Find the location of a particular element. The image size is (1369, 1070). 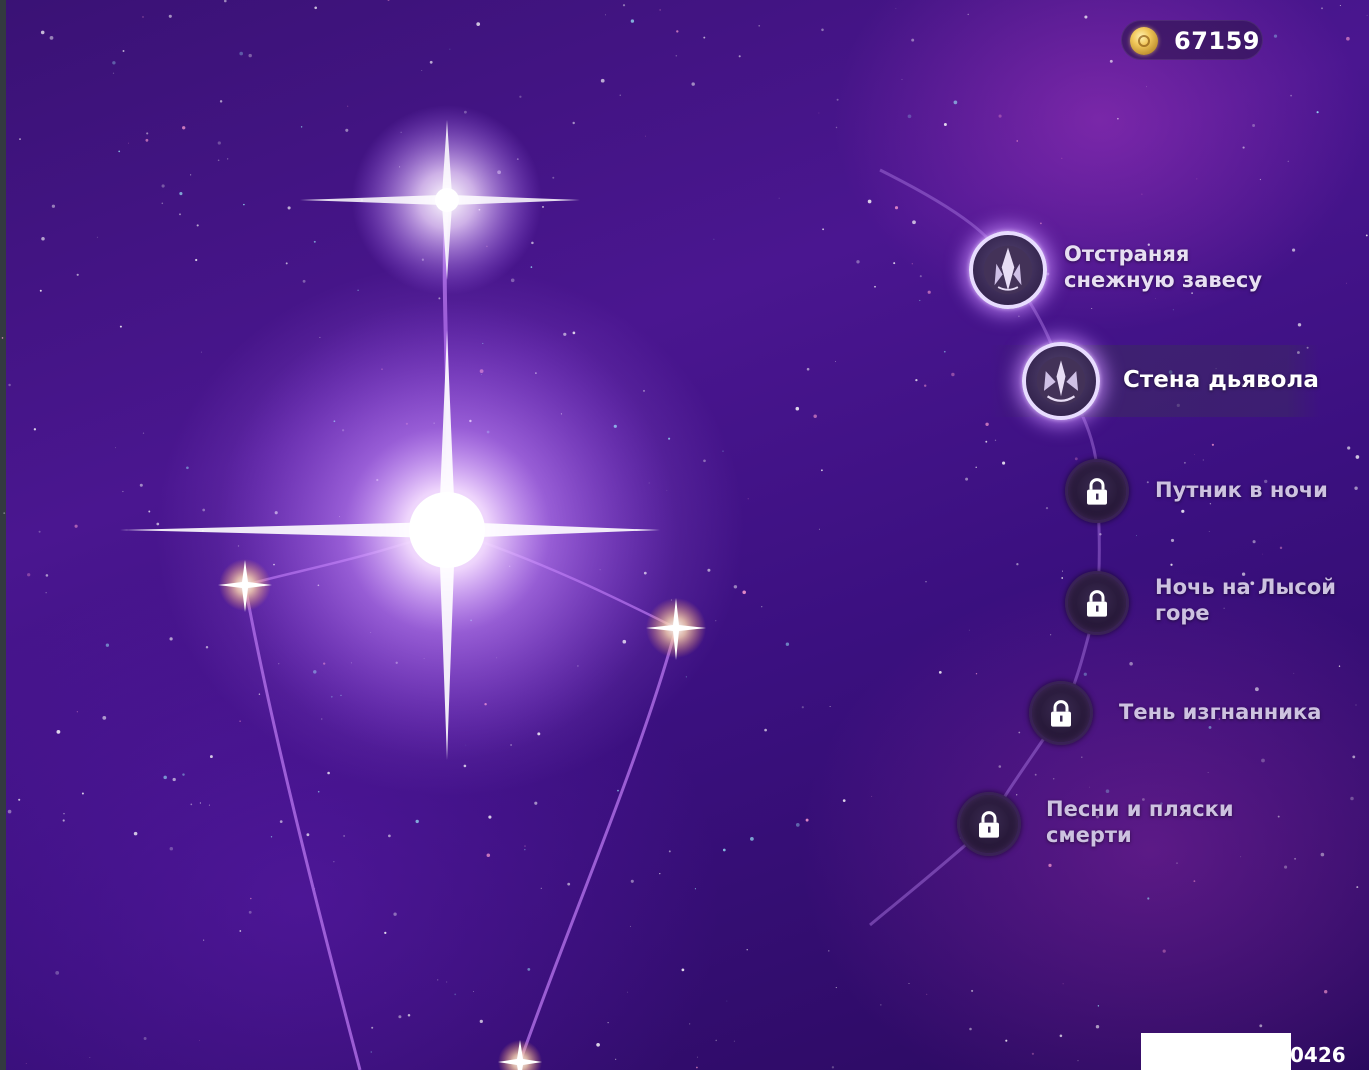

primogem-counter: 67159 is located at coordinates (1192, 40).